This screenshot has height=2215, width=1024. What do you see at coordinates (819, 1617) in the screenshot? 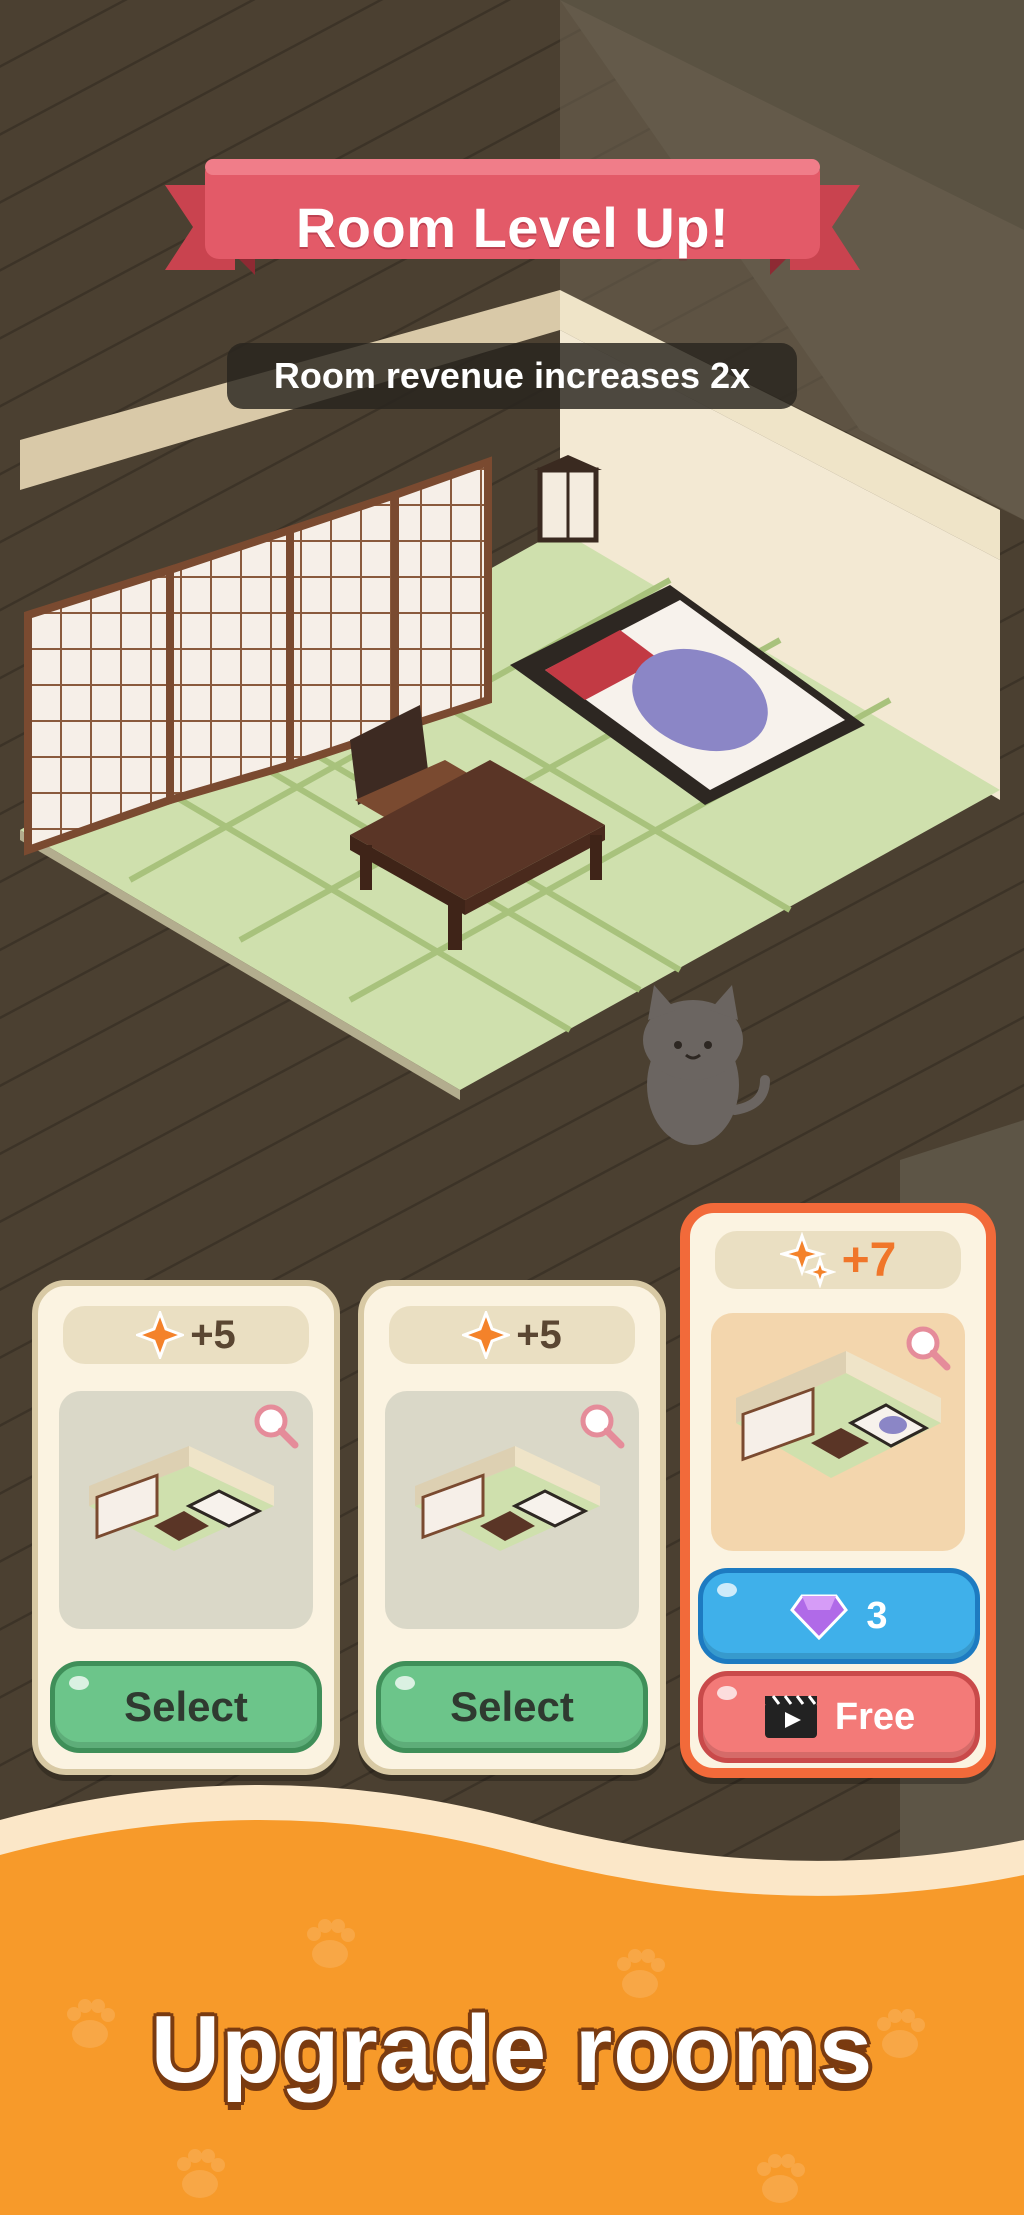
I see `gem-icon` at bounding box center [819, 1617].